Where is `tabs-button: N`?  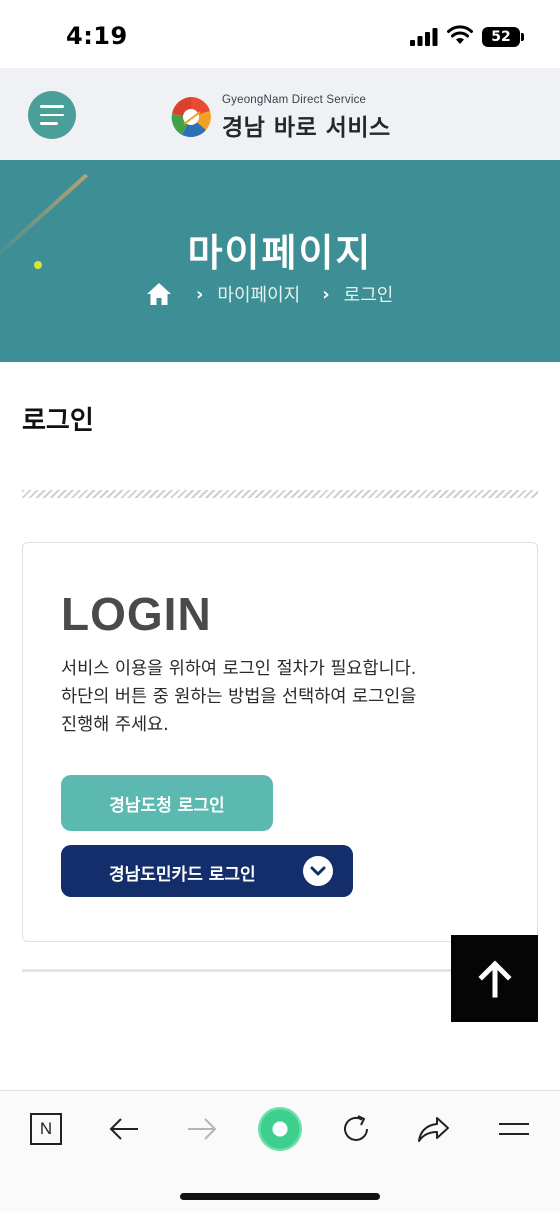 tabs-button: N is located at coordinates (46, 1129).